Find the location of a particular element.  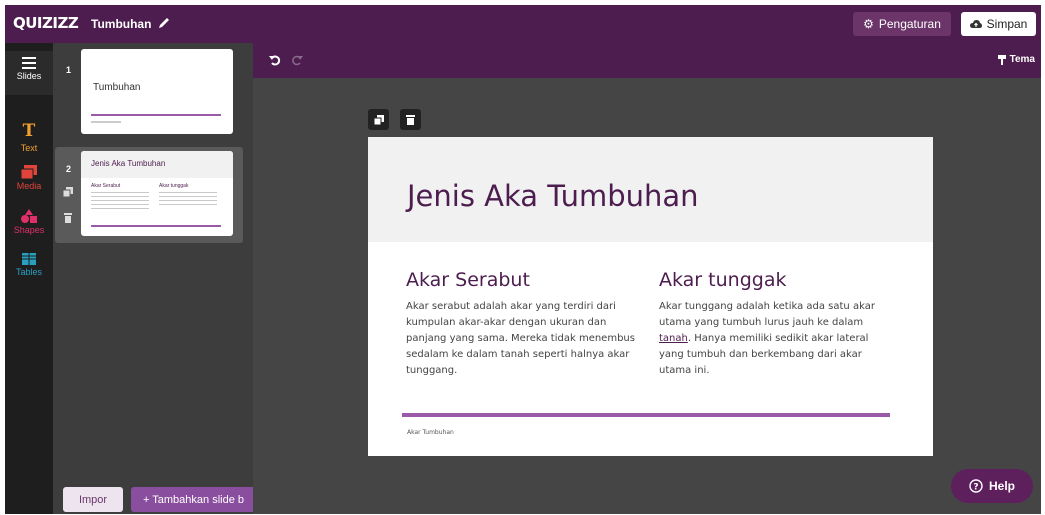

slide-title: Jenis Aka Tumbuhan is located at coordinates (553, 196).